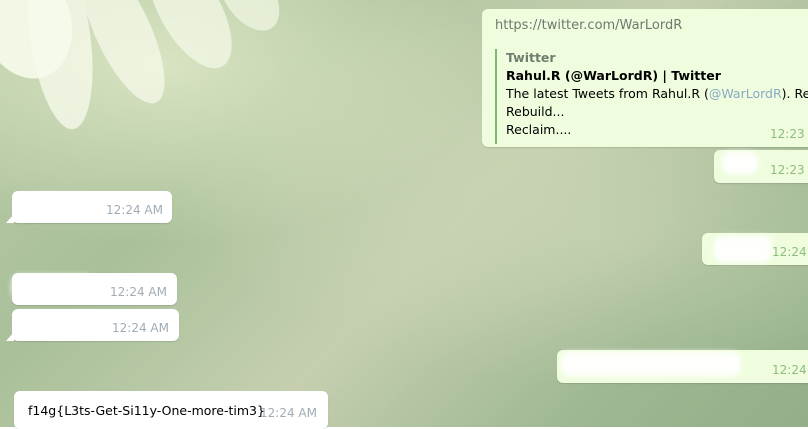 The image size is (808, 429). What do you see at coordinates (588, 25) in the screenshot?
I see `link-url: https://twitter.com/WarLordR` at bounding box center [588, 25].